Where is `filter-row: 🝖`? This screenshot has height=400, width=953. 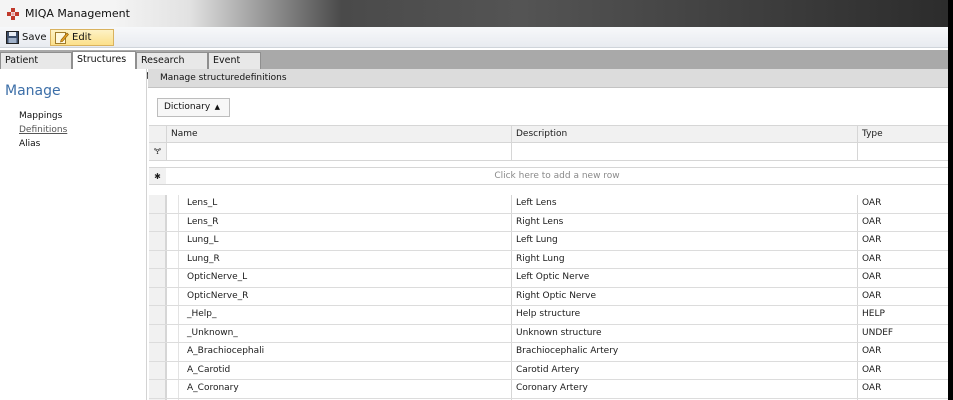
filter-row: 🝖 is located at coordinates (548, 152).